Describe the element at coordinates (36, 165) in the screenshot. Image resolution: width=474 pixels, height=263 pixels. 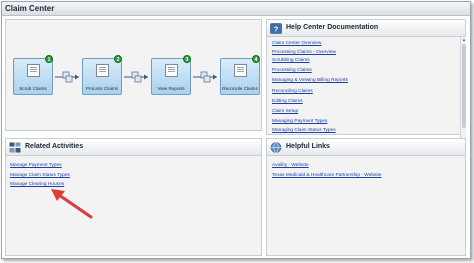
I see `related-link-manage-payment-types: Manage Payment Types` at that location.